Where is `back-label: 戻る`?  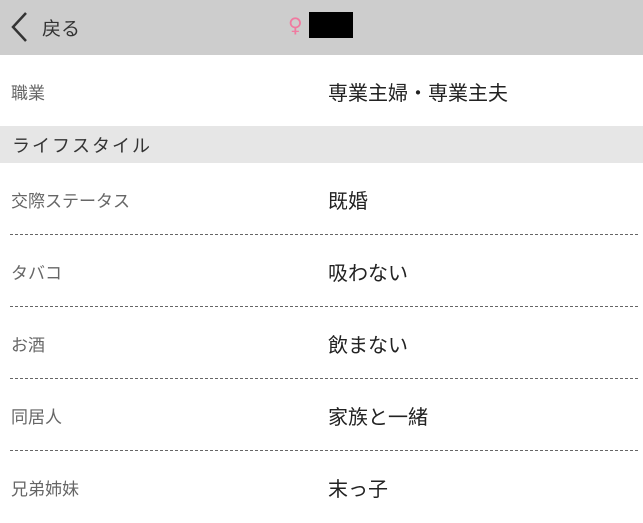 back-label: 戻る is located at coordinates (61, 28).